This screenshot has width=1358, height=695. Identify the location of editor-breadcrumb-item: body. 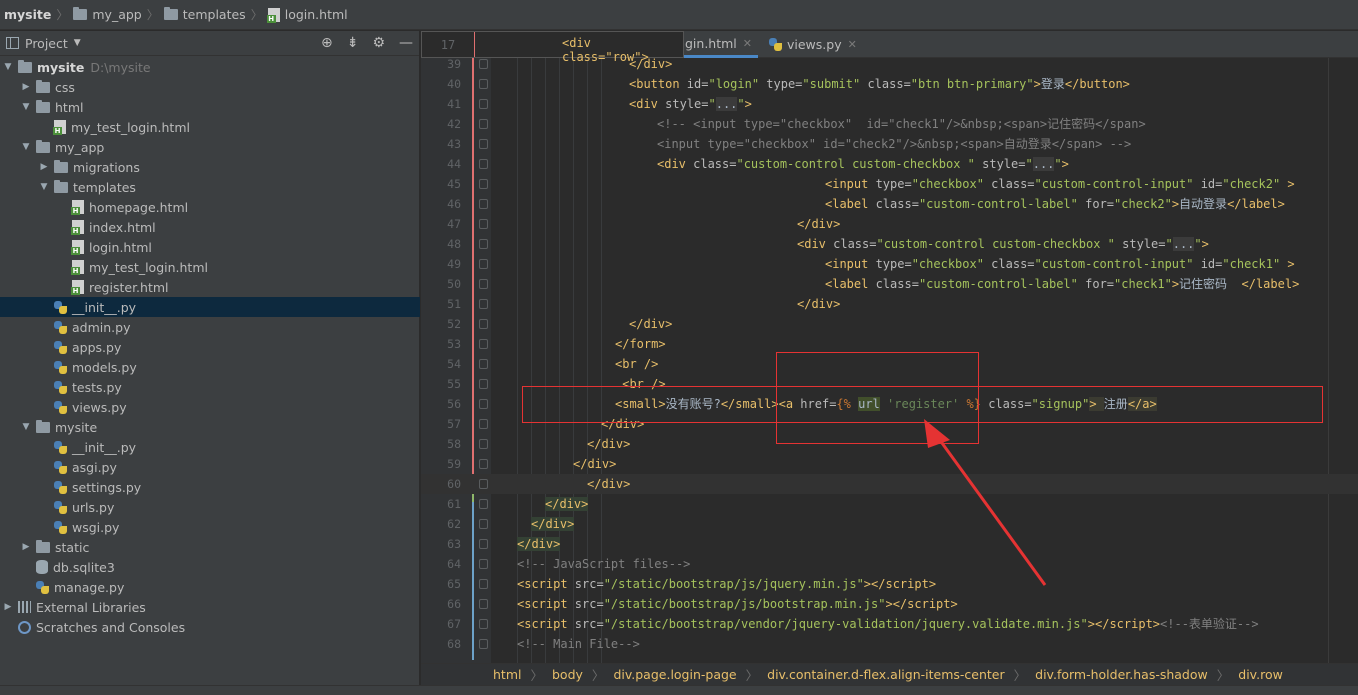
(567, 674).